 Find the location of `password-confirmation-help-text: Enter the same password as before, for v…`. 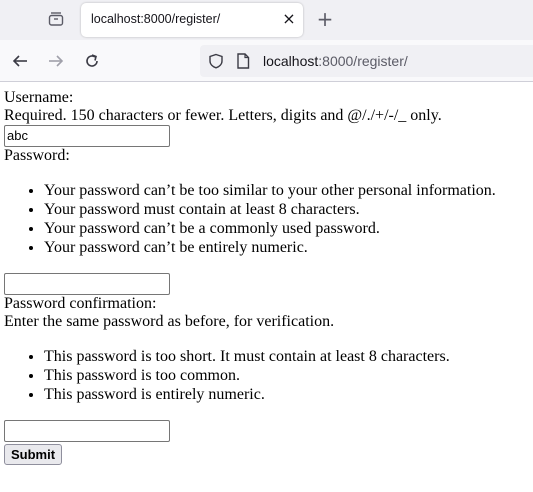

password-confirmation-help-text: Enter the same password as before, for v… is located at coordinates (169, 321).